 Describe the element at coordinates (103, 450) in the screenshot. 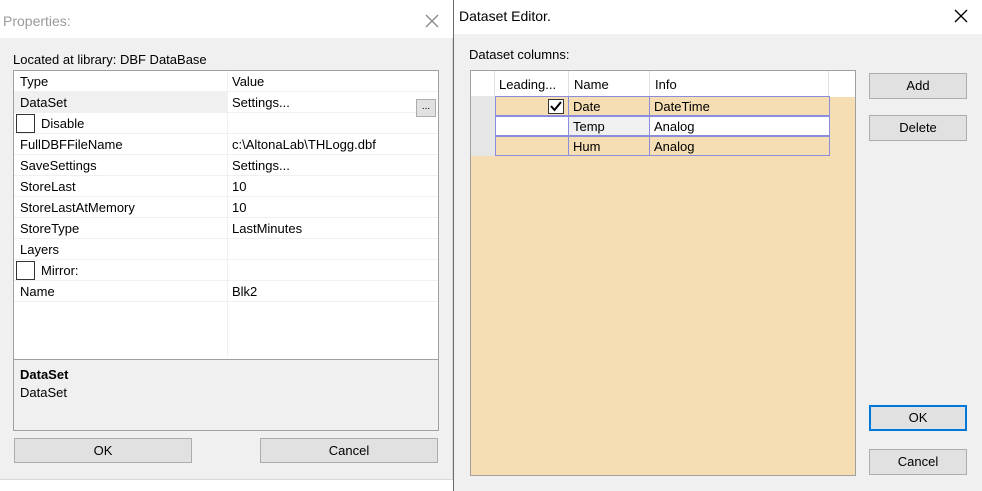

I see `properties-ok-button: OK` at that location.